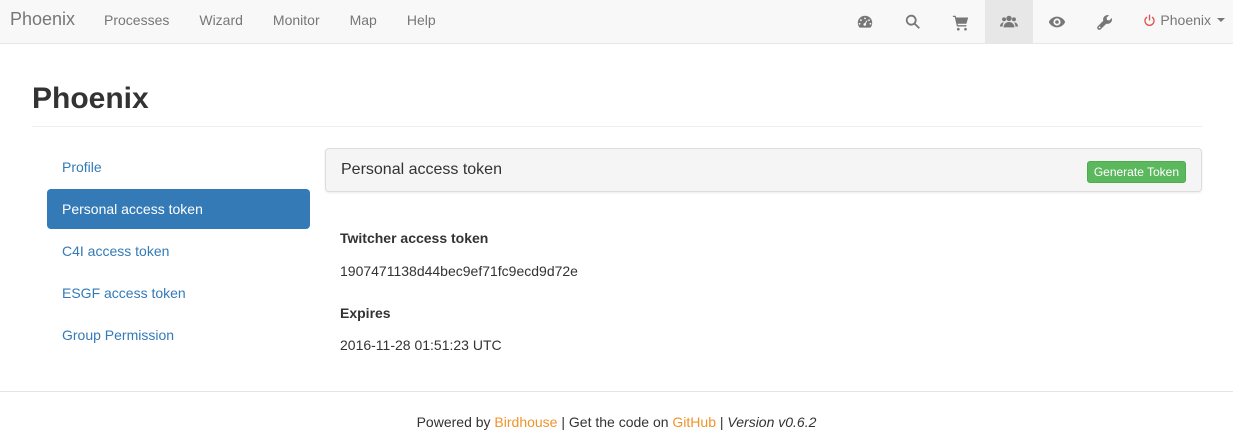  What do you see at coordinates (90, 98) in the screenshot?
I see `page-title: Phoenix` at bounding box center [90, 98].